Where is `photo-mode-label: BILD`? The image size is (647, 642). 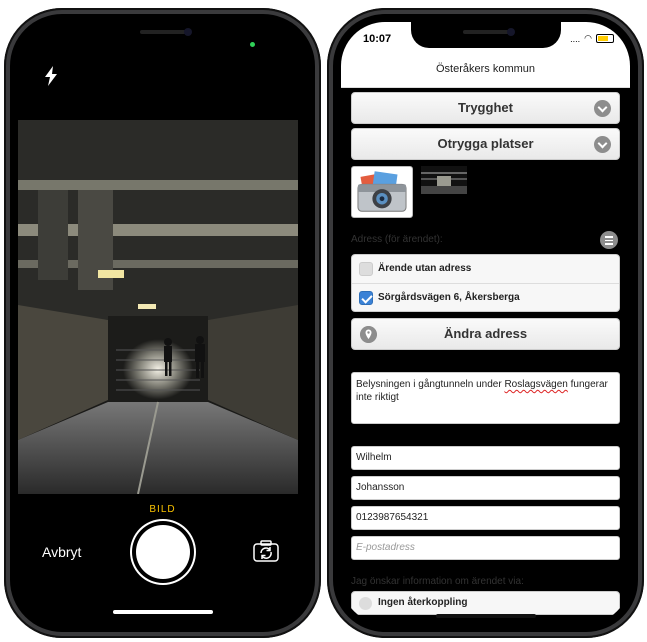 photo-mode-label: BILD is located at coordinates (162, 509).